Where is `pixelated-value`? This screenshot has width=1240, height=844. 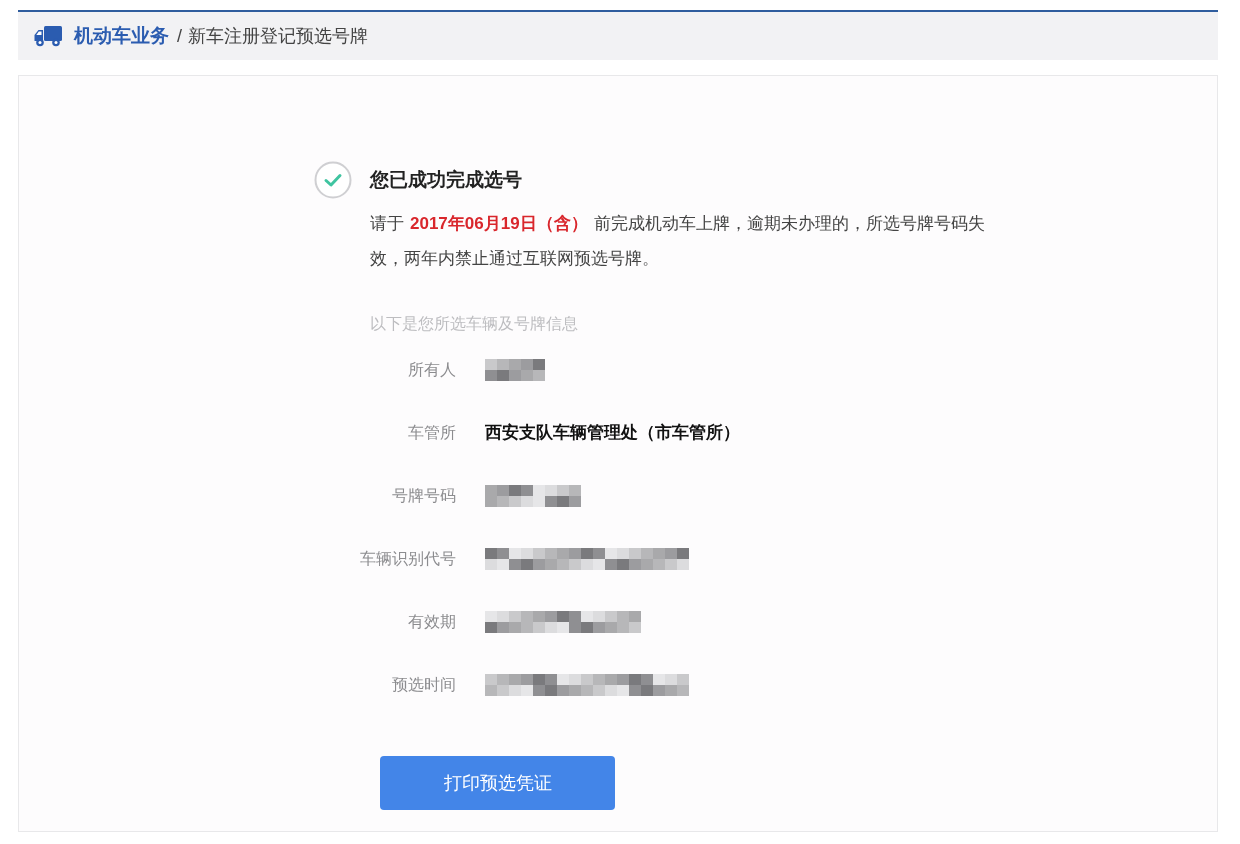
pixelated-value is located at coordinates (515, 369).